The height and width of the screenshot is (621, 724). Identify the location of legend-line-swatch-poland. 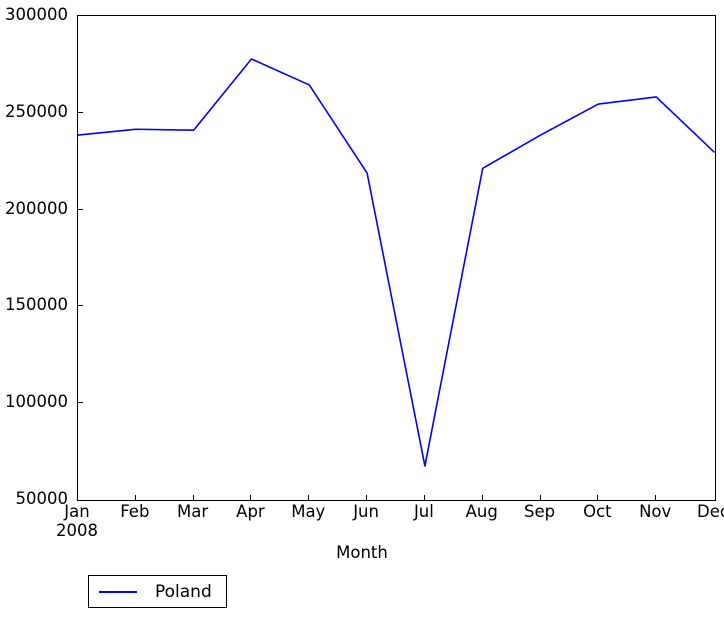
(118, 591).